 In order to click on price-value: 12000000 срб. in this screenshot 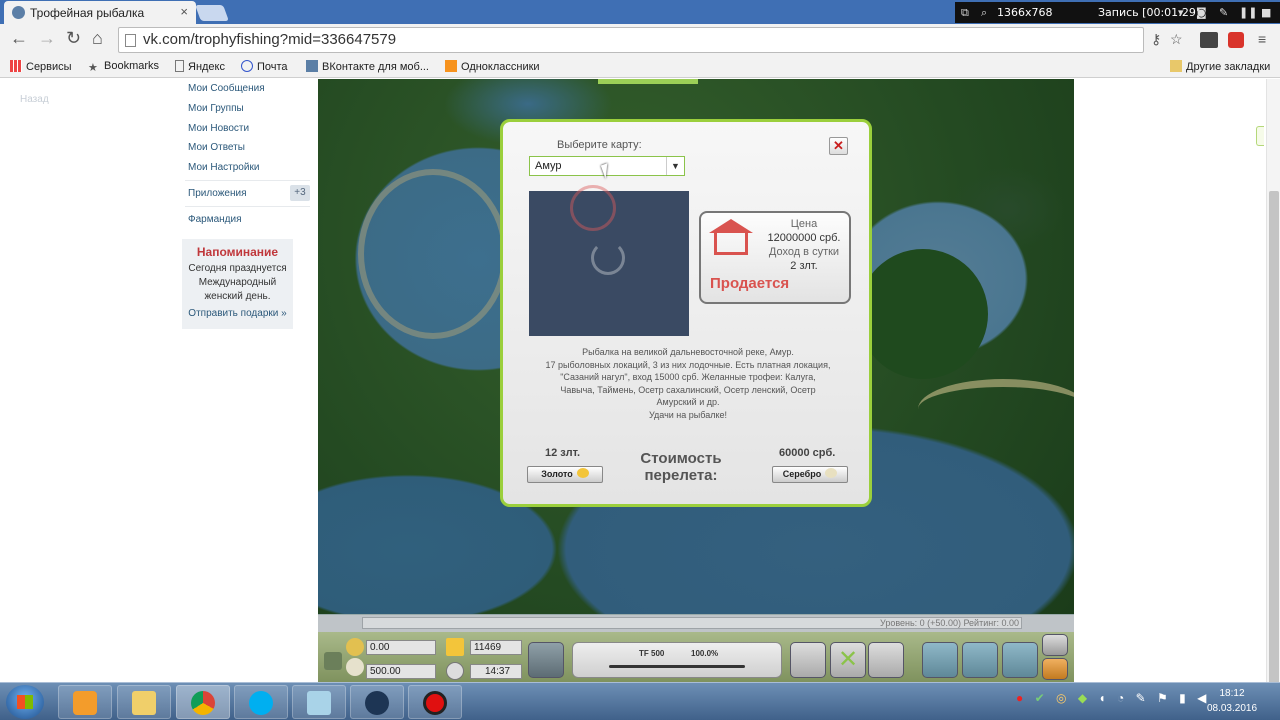, I will do `click(804, 238)`.